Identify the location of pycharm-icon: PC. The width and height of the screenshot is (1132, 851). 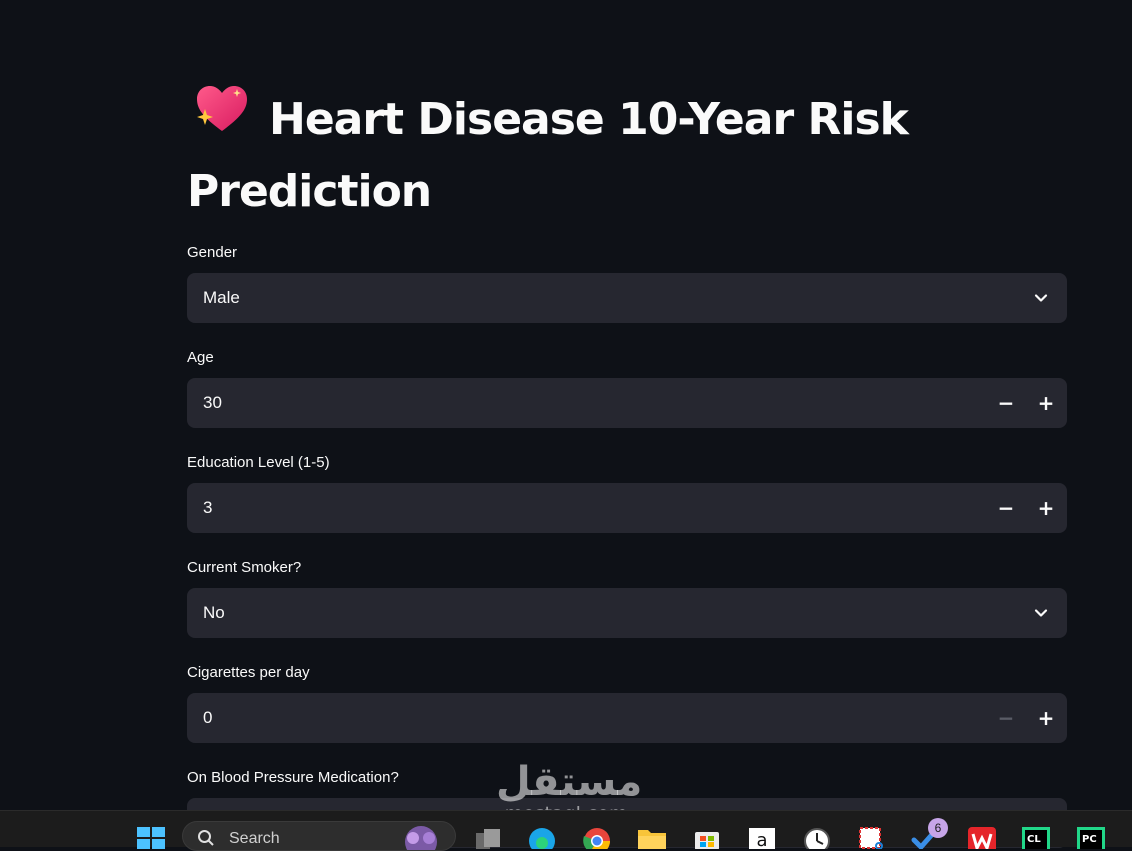
(1091, 837).